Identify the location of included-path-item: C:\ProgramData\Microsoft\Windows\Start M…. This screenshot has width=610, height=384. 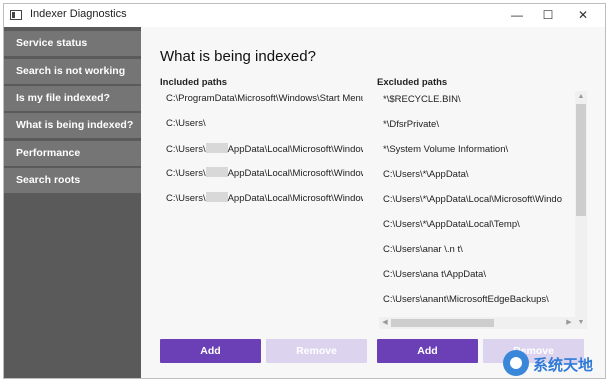
(264, 98).